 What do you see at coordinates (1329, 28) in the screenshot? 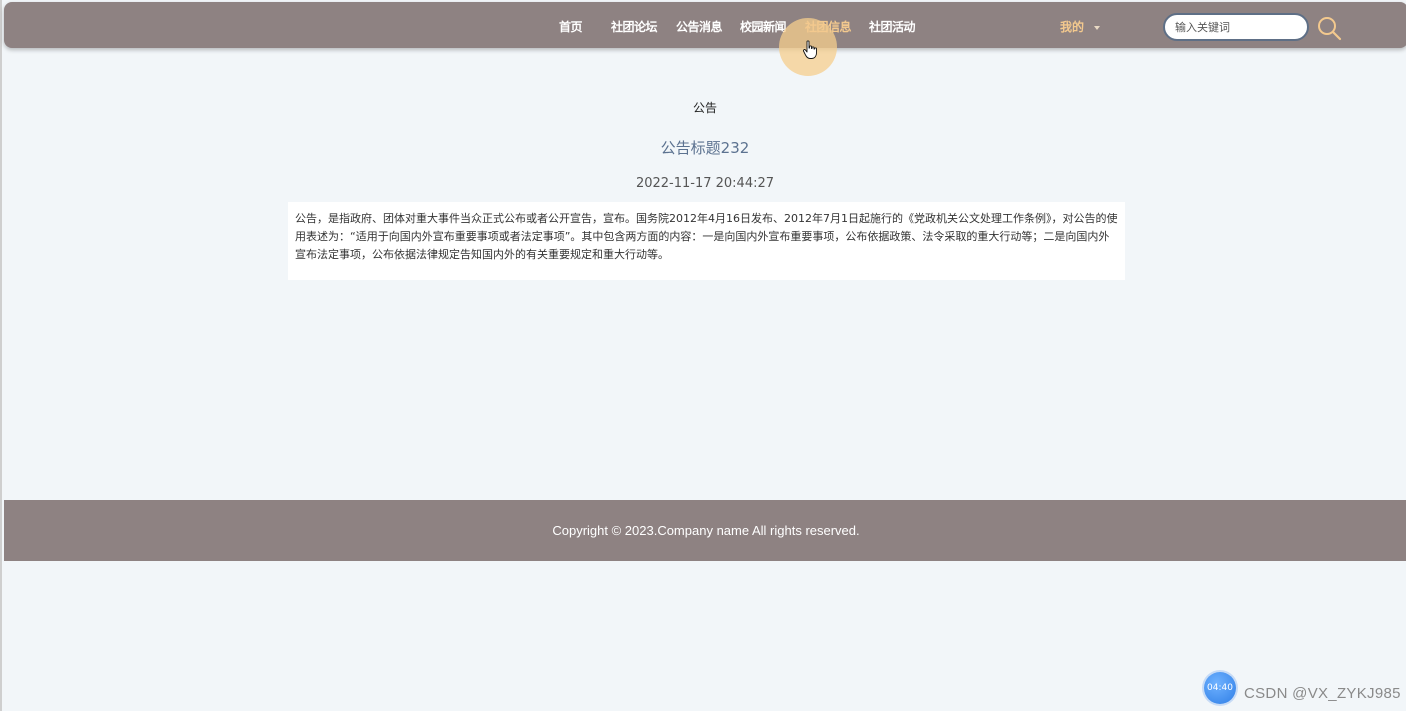
I see `search-icon` at bounding box center [1329, 28].